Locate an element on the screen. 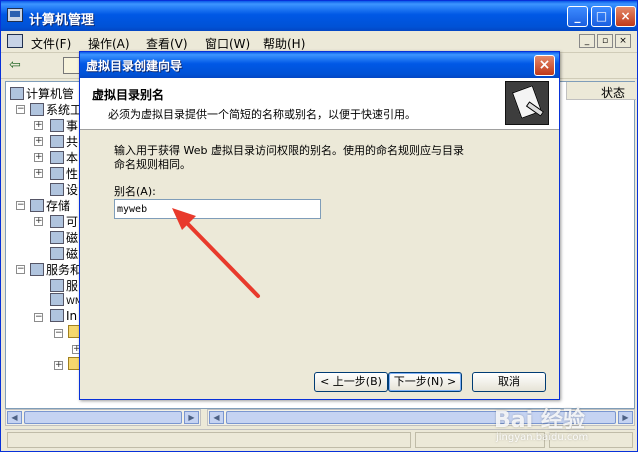 Image resolution: width=638 pixels, height=452 pixels. tree-item: 性 is located at coordinates (64, 173).